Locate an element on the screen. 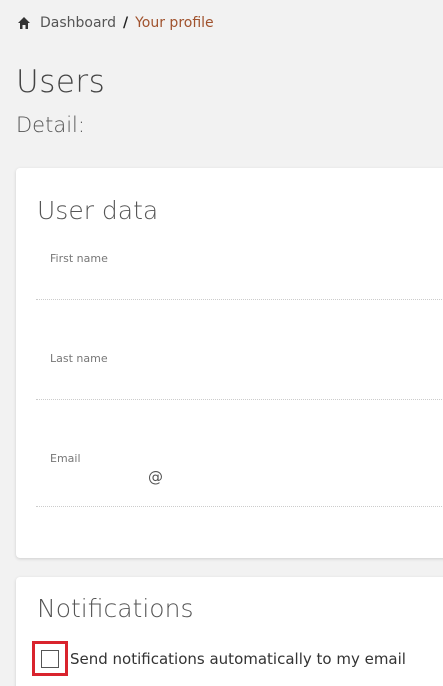  last-name-field: Last name is located at coordinates (239, 376).